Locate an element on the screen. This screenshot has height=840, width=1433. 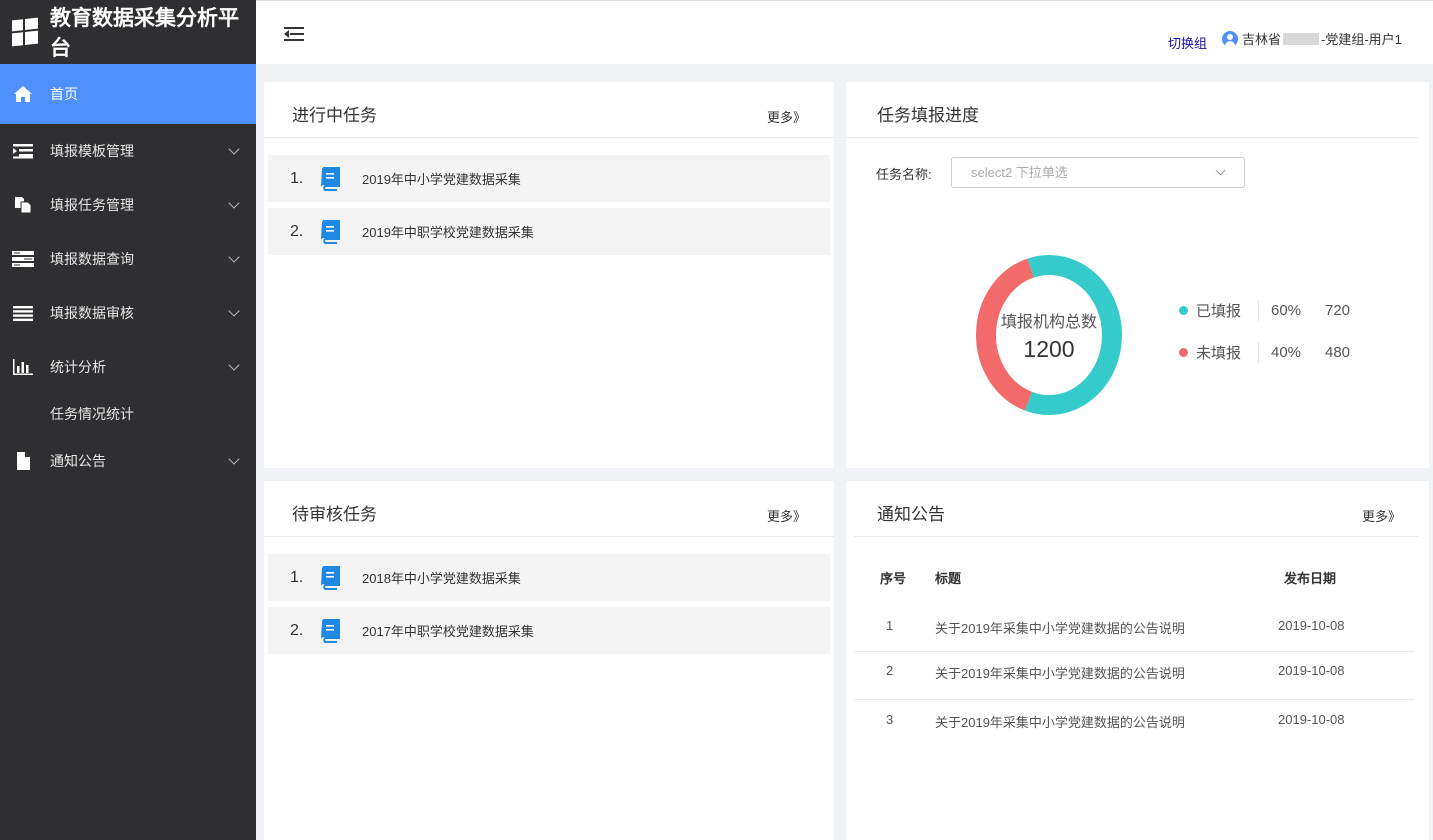
legend-count: 480 is located at coordinates (1338, 352).